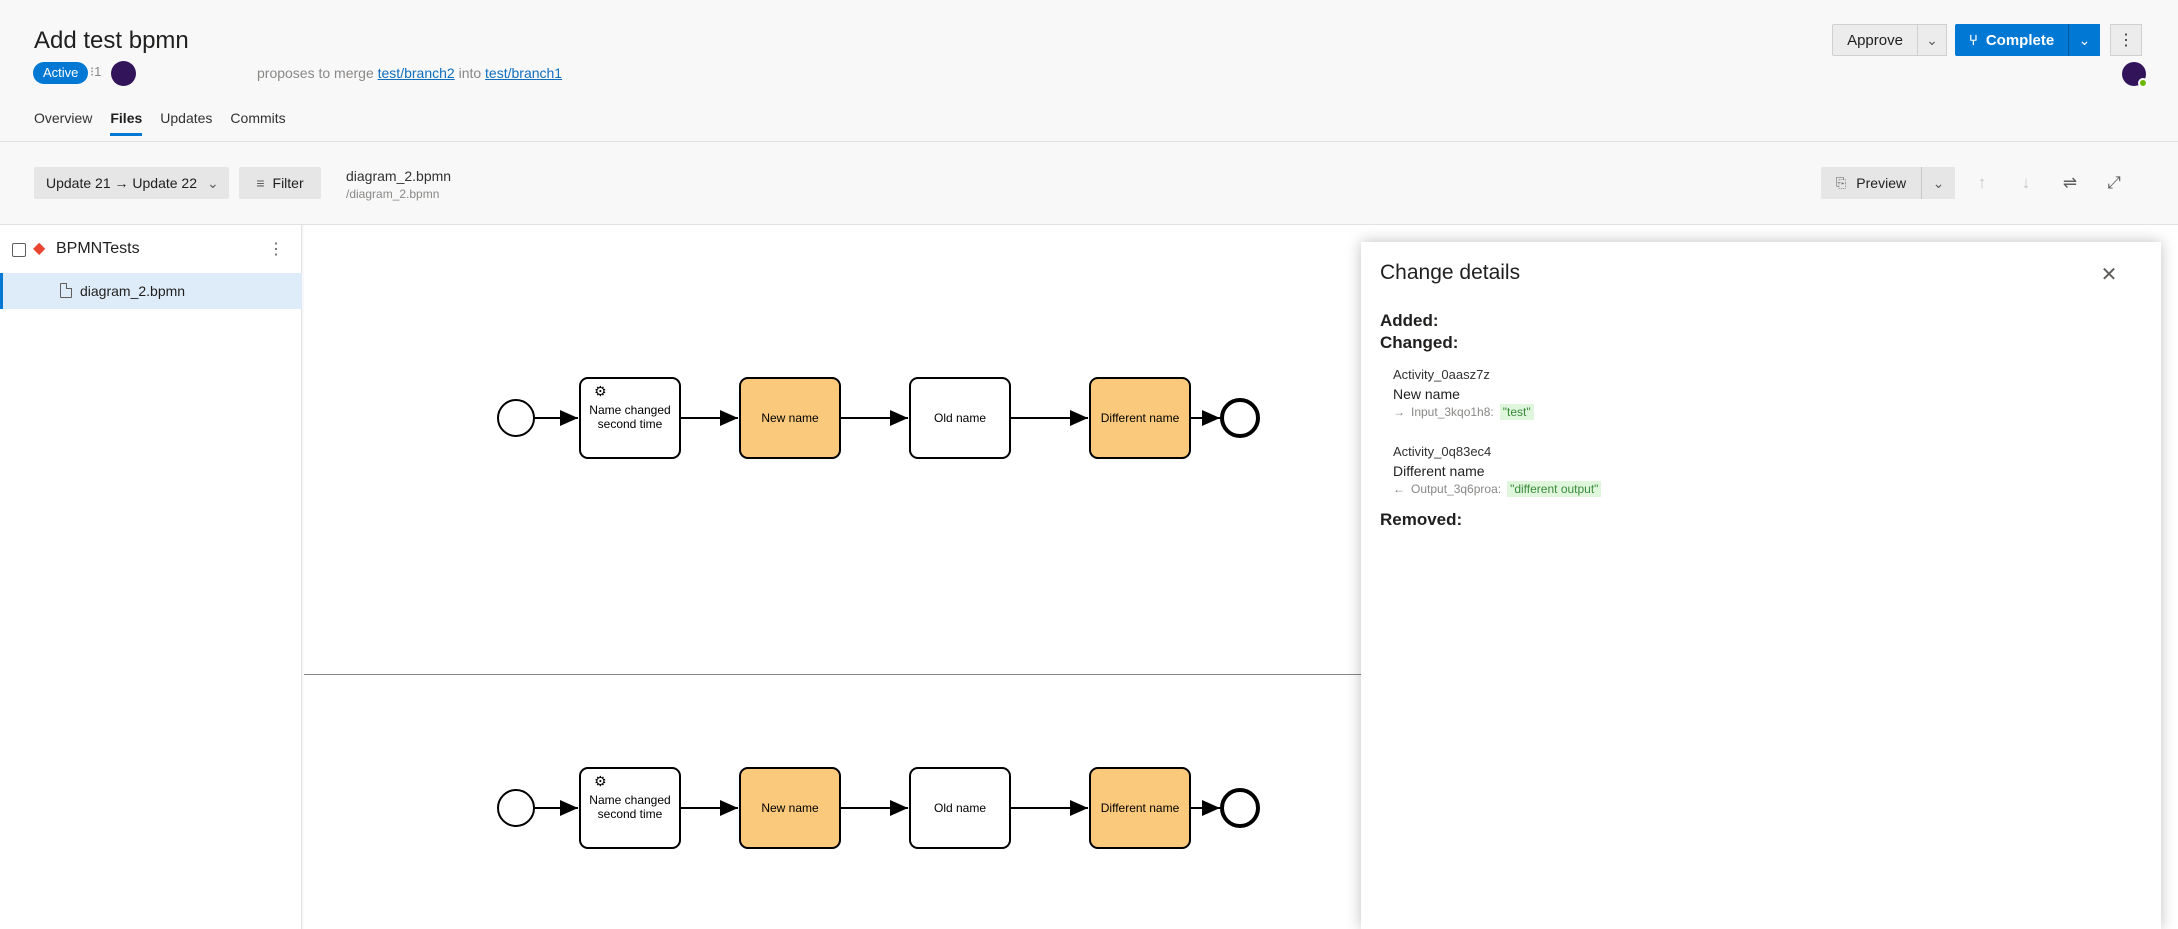 Image resolution: width=2178 pixels, height=929 pixels. What do you see at coordinates (1973, 40) in the screenshot?
I see `merge-icon: ⑂` at bounding box center [1973, 40].